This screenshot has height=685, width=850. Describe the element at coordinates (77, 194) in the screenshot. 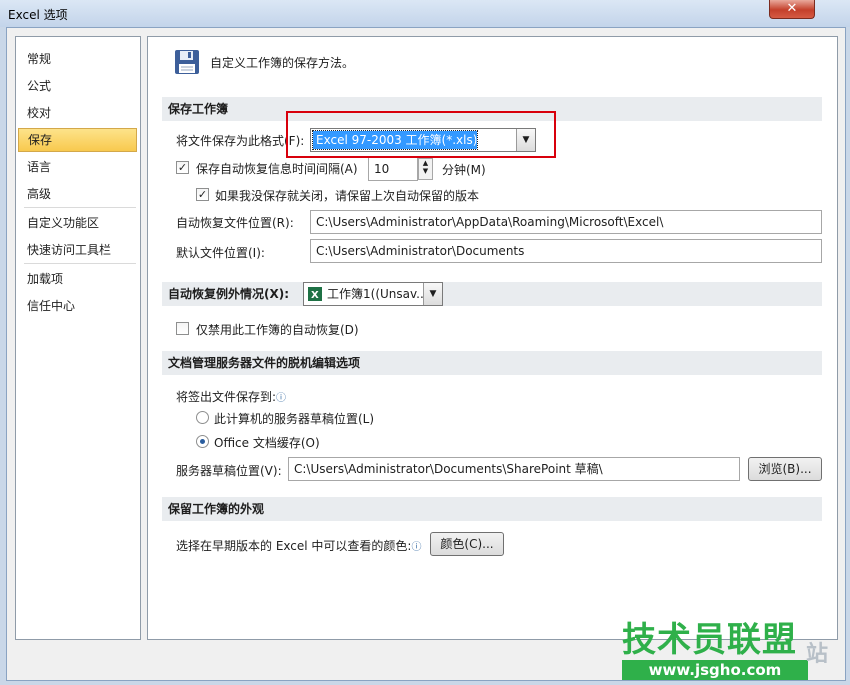

I see `sidebar-item-advanced: 高级` at that location.